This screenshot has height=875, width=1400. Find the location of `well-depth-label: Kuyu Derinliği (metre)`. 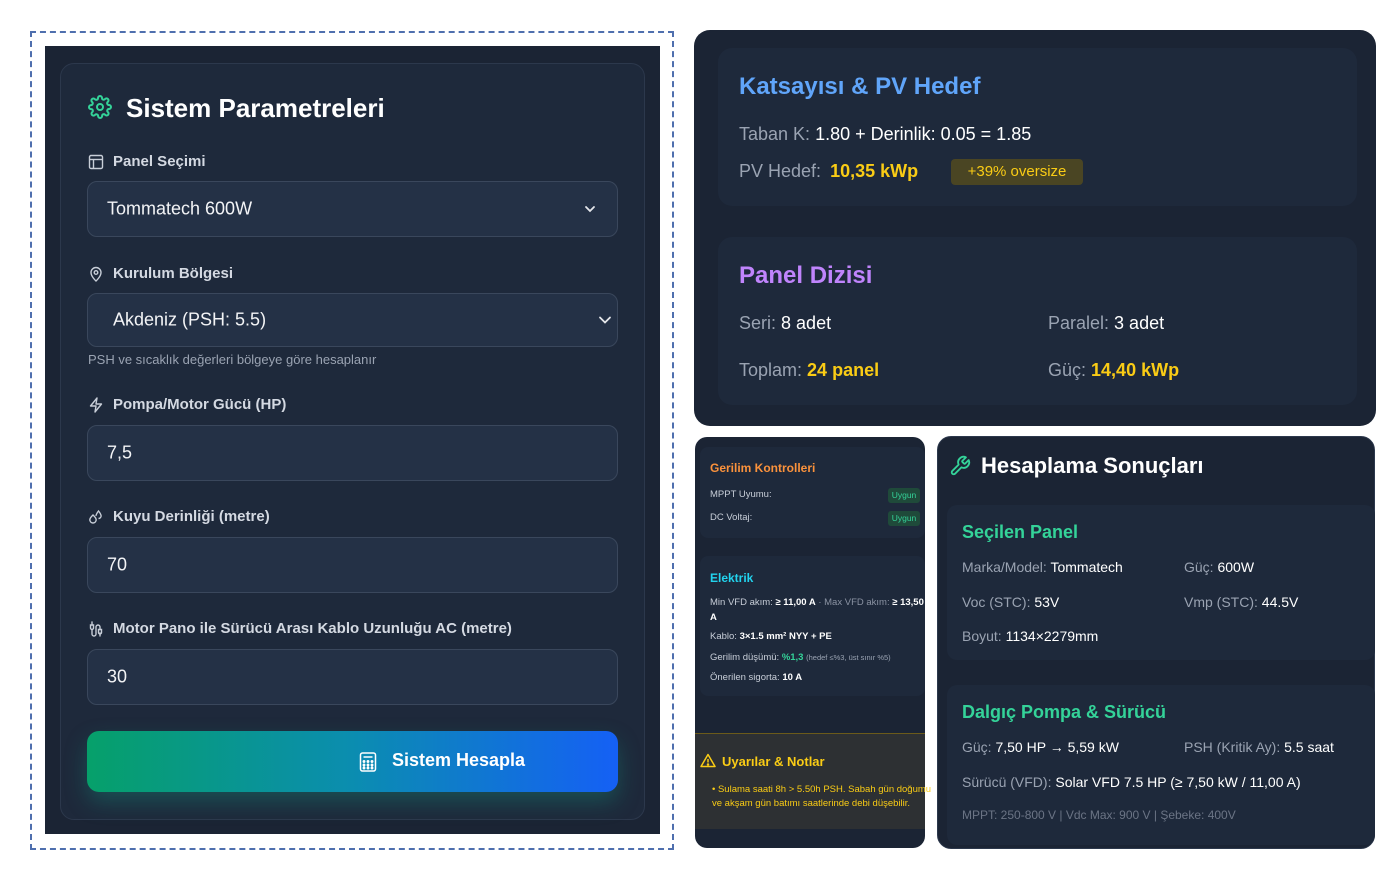

well-depth-label: Kuyu Derinliği (metre) is located at coordinates (191, 516).